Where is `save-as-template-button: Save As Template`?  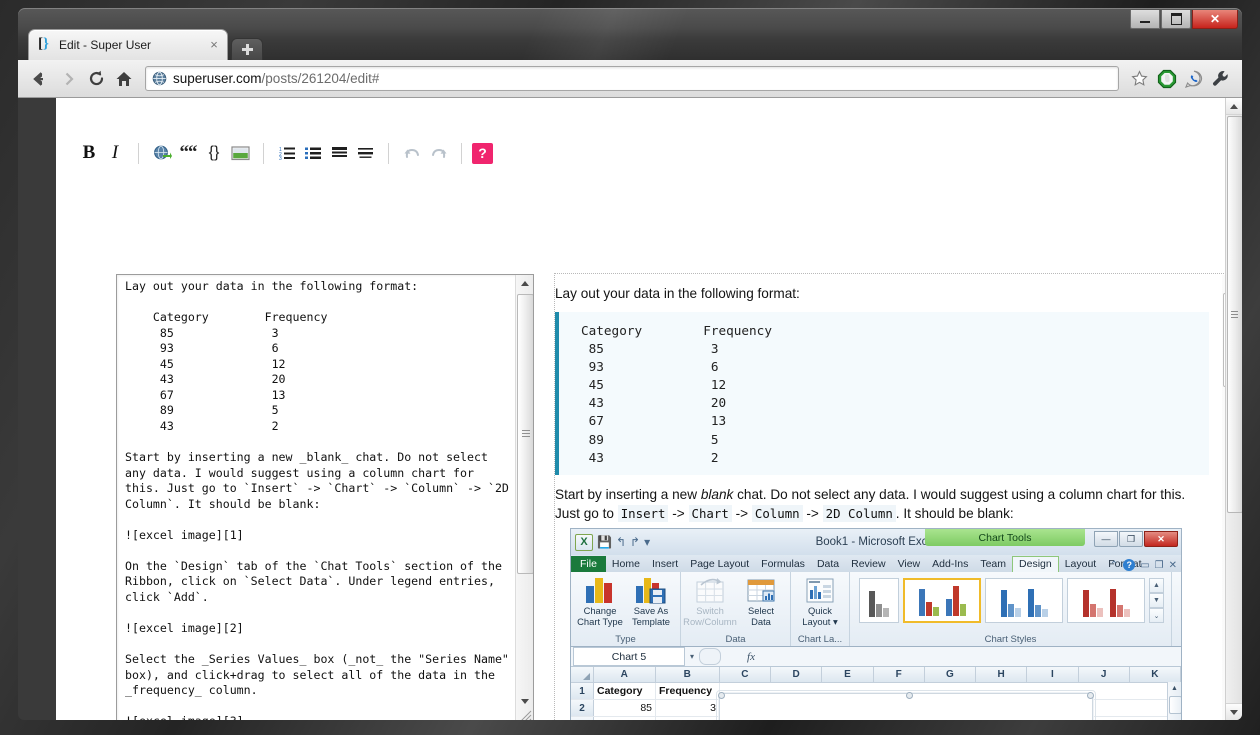 save-as-template-button: Save As Template is located at coordinates (651, 600).